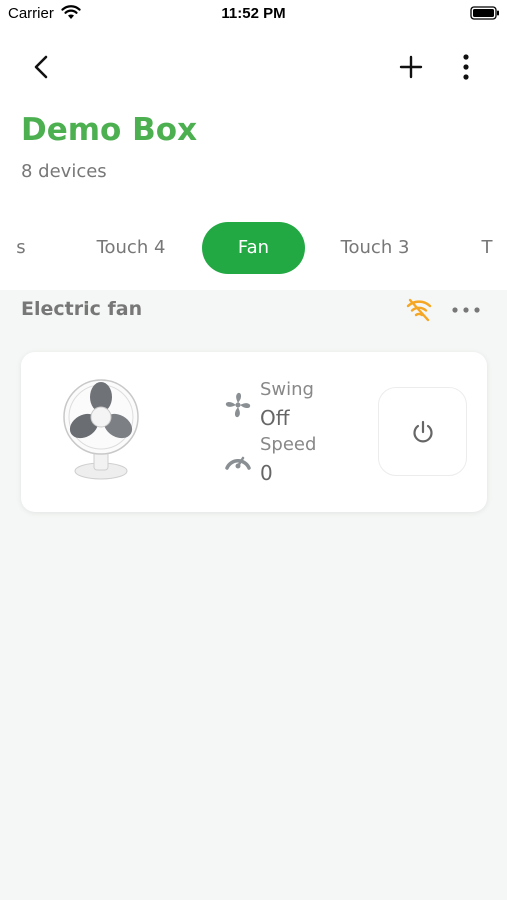  I want to click on status-time: 11:52 PM, so click(253, 13).